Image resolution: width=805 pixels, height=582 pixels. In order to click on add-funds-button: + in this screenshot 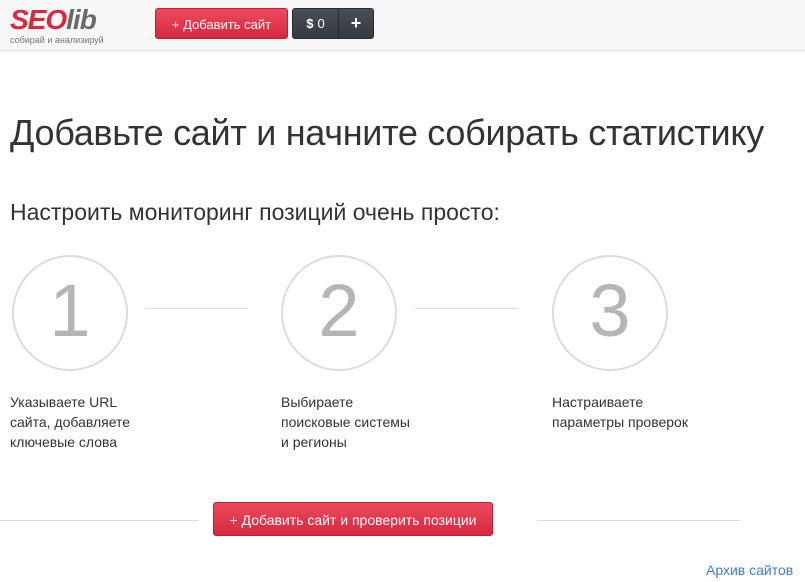, I will do `click(356, 23)`.